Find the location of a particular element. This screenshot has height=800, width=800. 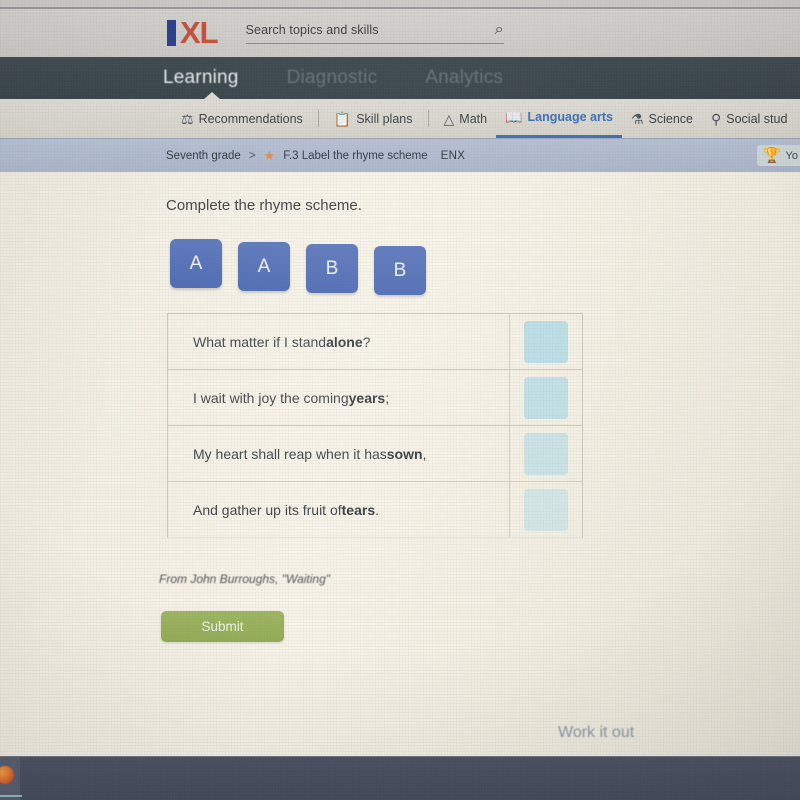

draggable-tile-a1: A is located at coordinates (196, 263).